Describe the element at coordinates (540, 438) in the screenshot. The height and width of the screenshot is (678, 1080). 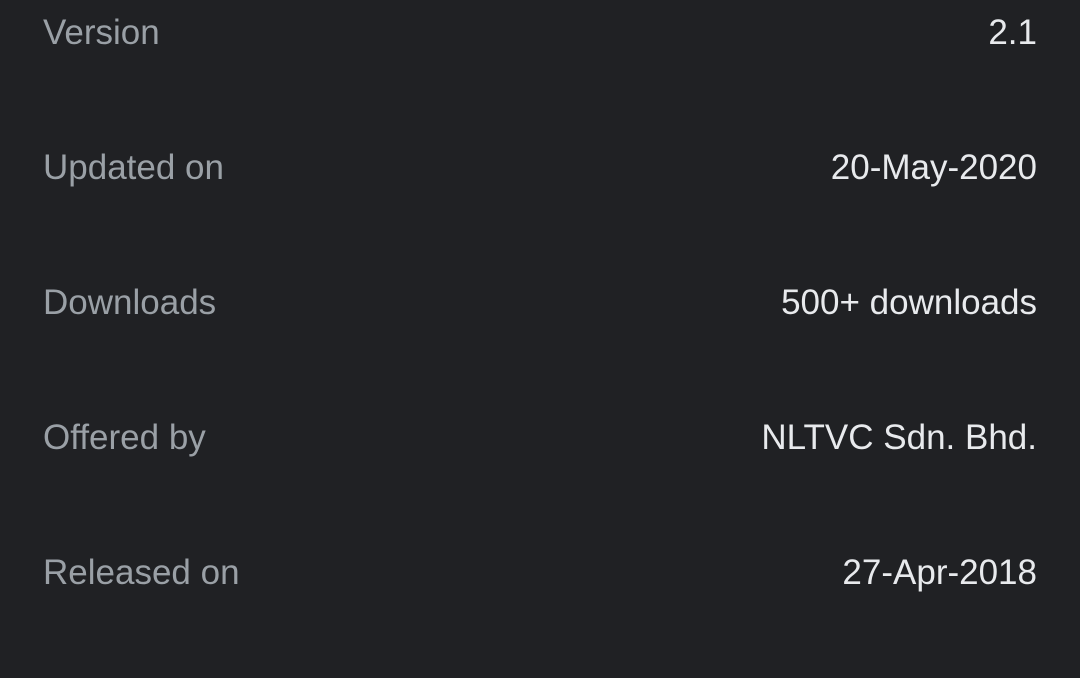
I see `offered-by-row: Offered by NLTVC Sdn. Bhd.` at that location.